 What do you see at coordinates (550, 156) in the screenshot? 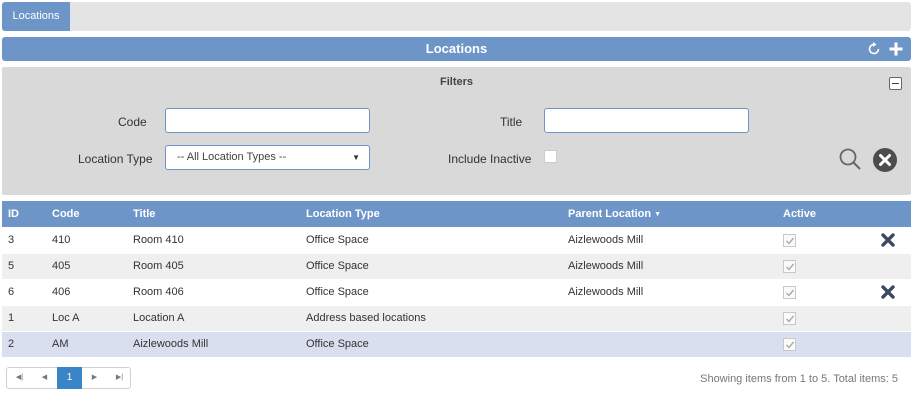
I see `include-inactive-checkbox` at bounding box center [550, 156].